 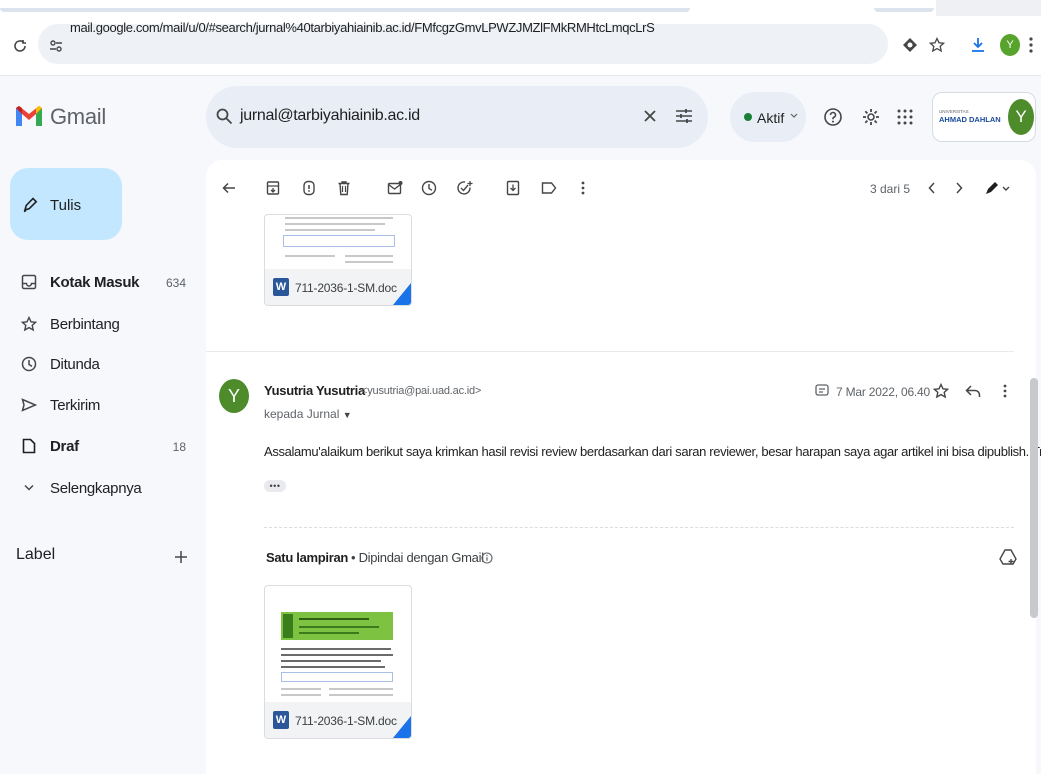 What do you see at coordinates (103, 446) in the screenshot?
I see `sidebar-item-draf: Draf 18` at bounding box center [103, 446].